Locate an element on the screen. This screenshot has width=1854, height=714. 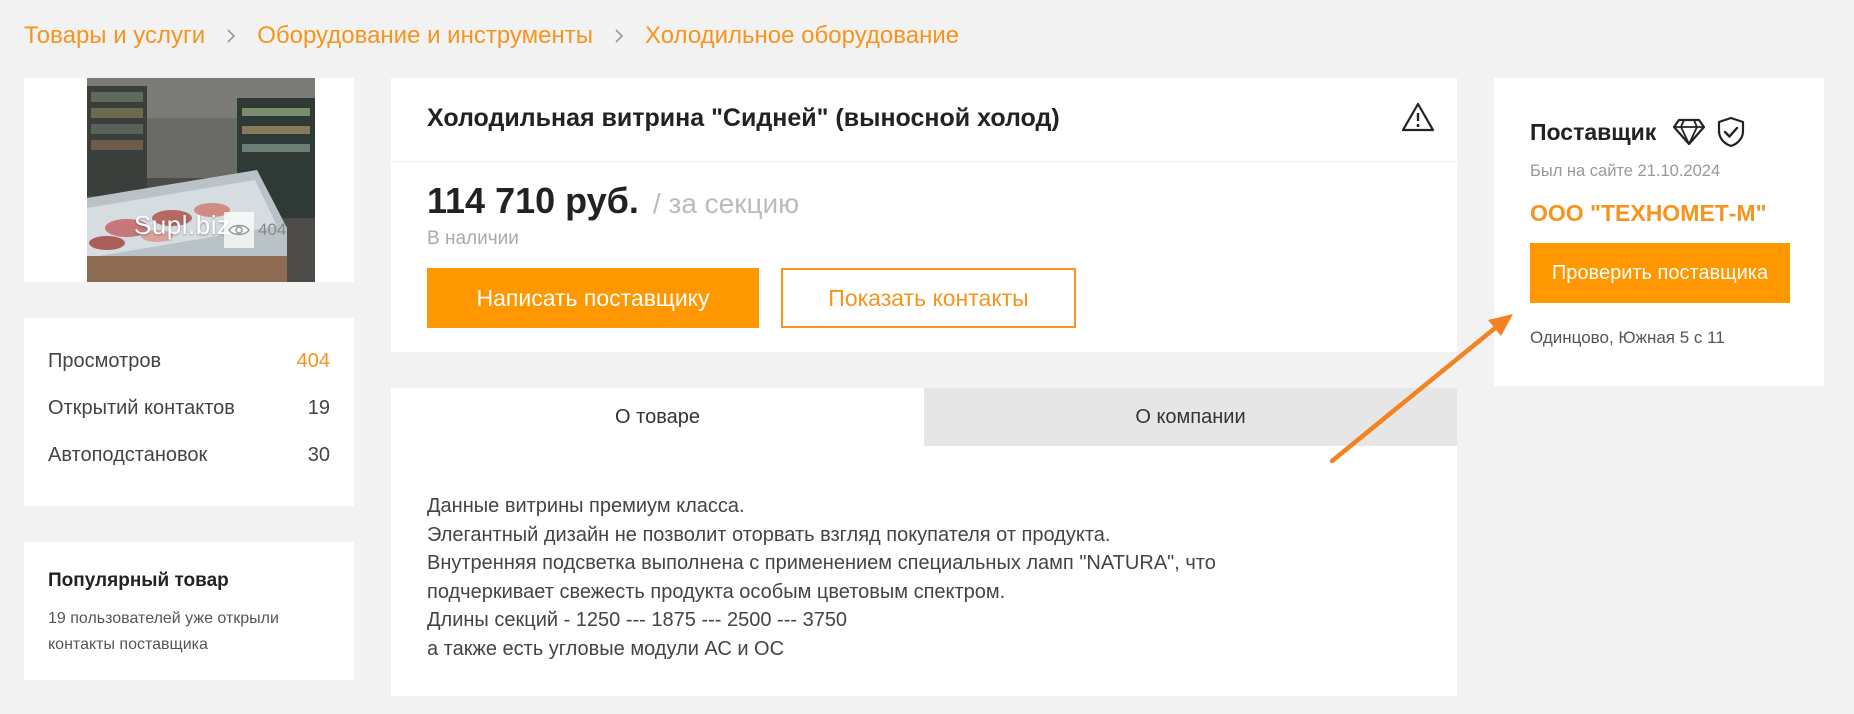
eye-icon is located at coordinates (239, 230).